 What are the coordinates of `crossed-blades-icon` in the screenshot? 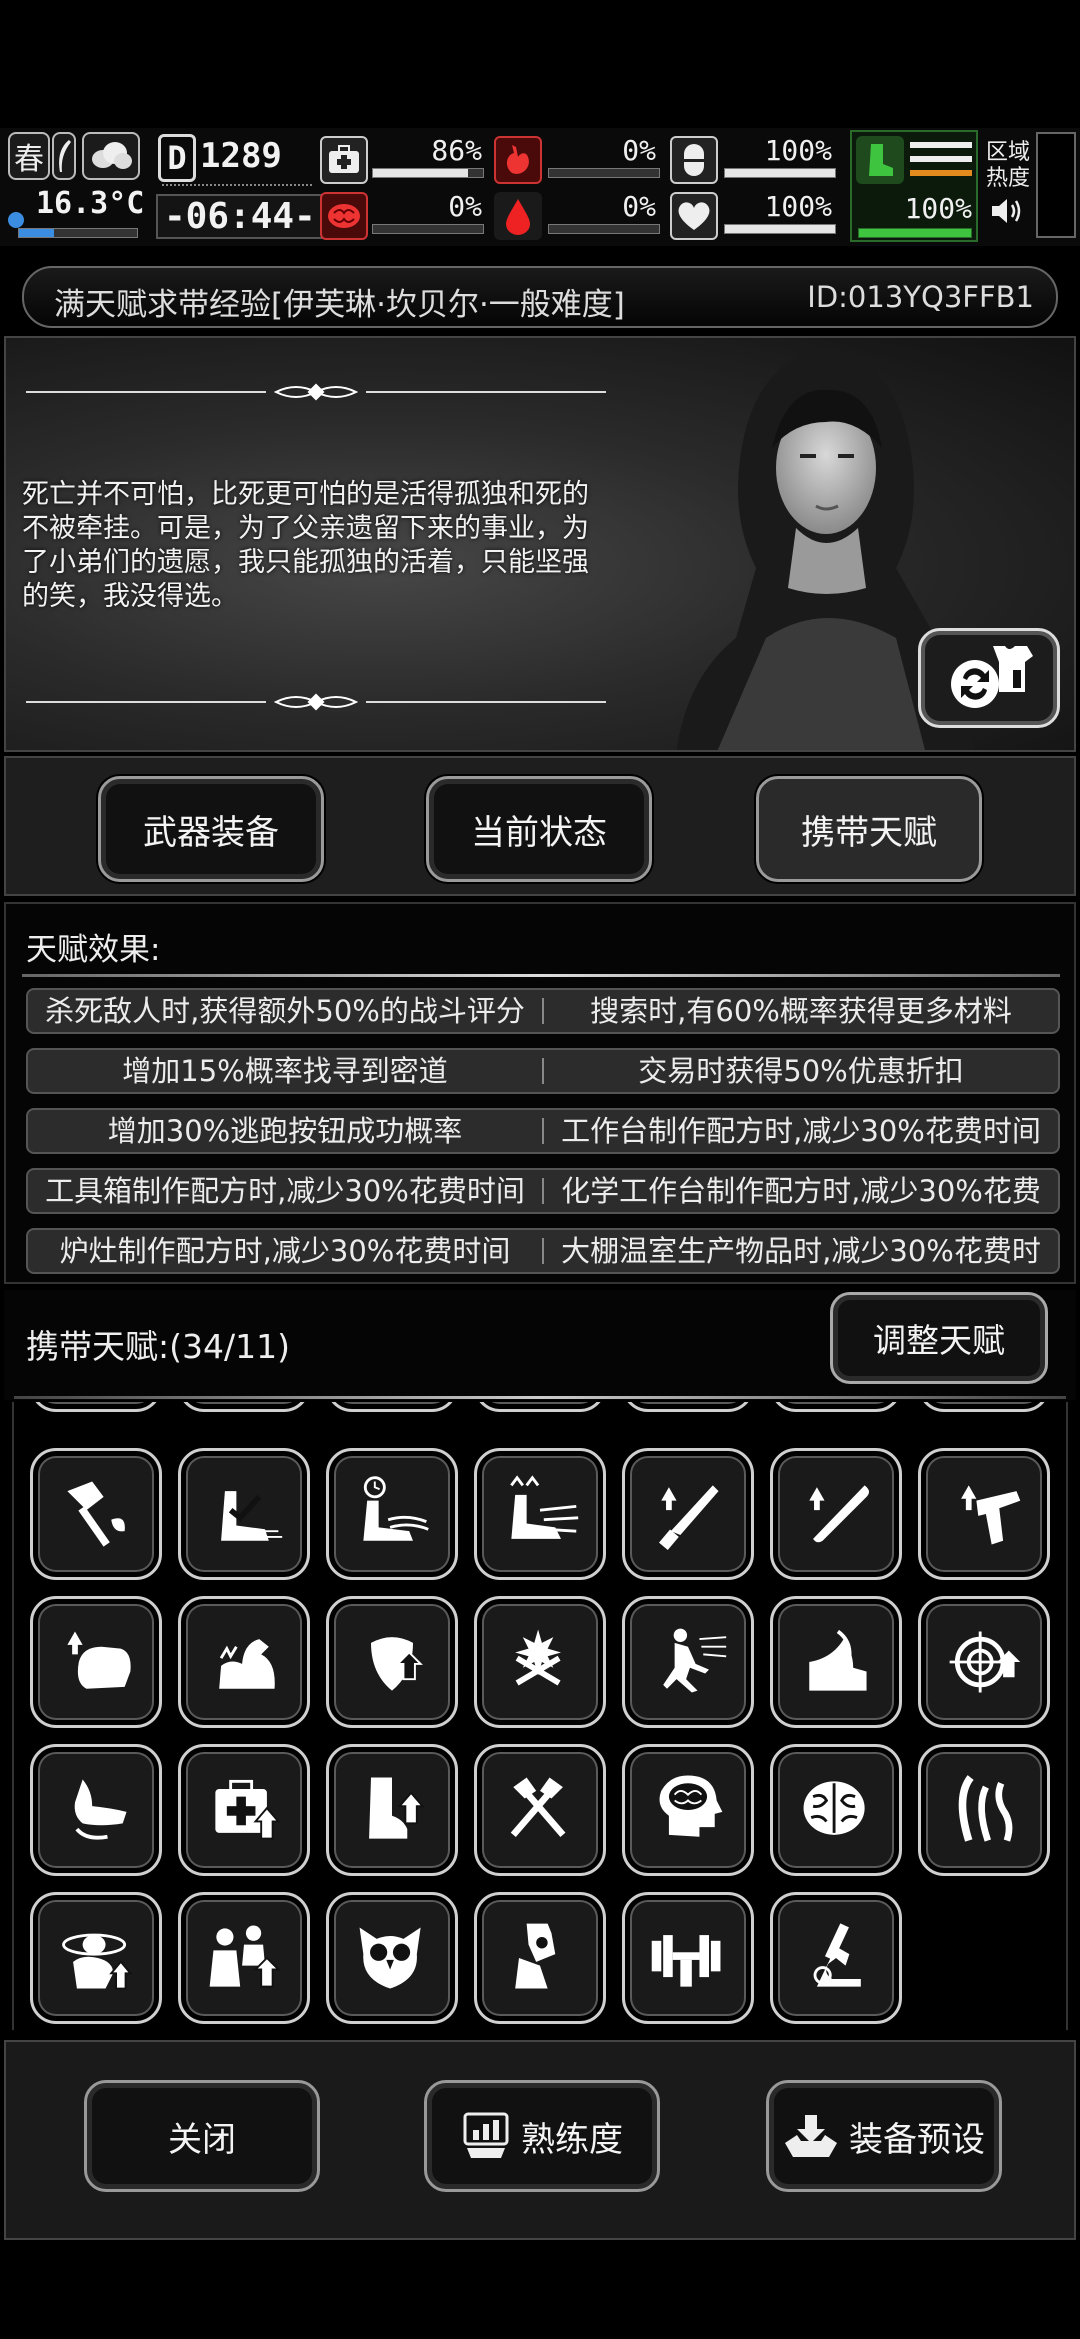 It's located at (538, 1657).